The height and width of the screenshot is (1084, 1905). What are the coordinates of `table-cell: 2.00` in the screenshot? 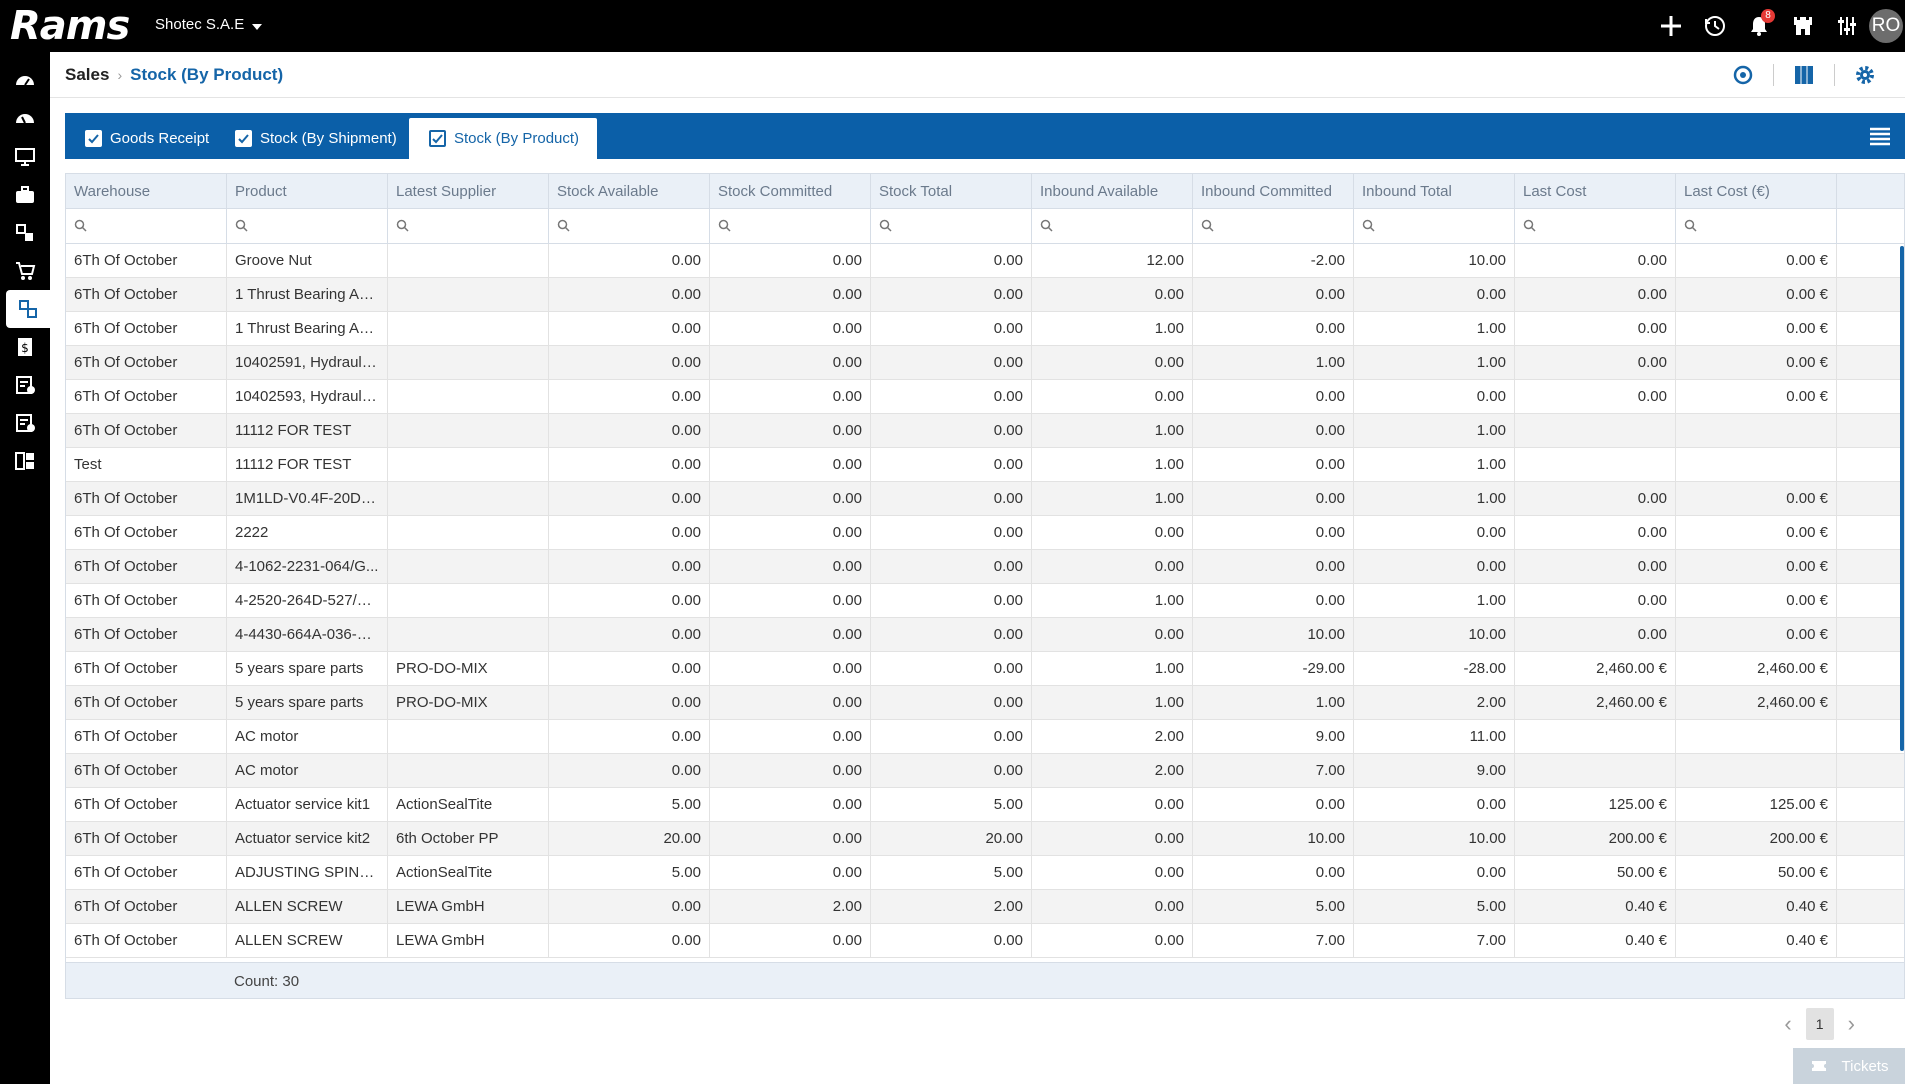 It's located at (790, 907).